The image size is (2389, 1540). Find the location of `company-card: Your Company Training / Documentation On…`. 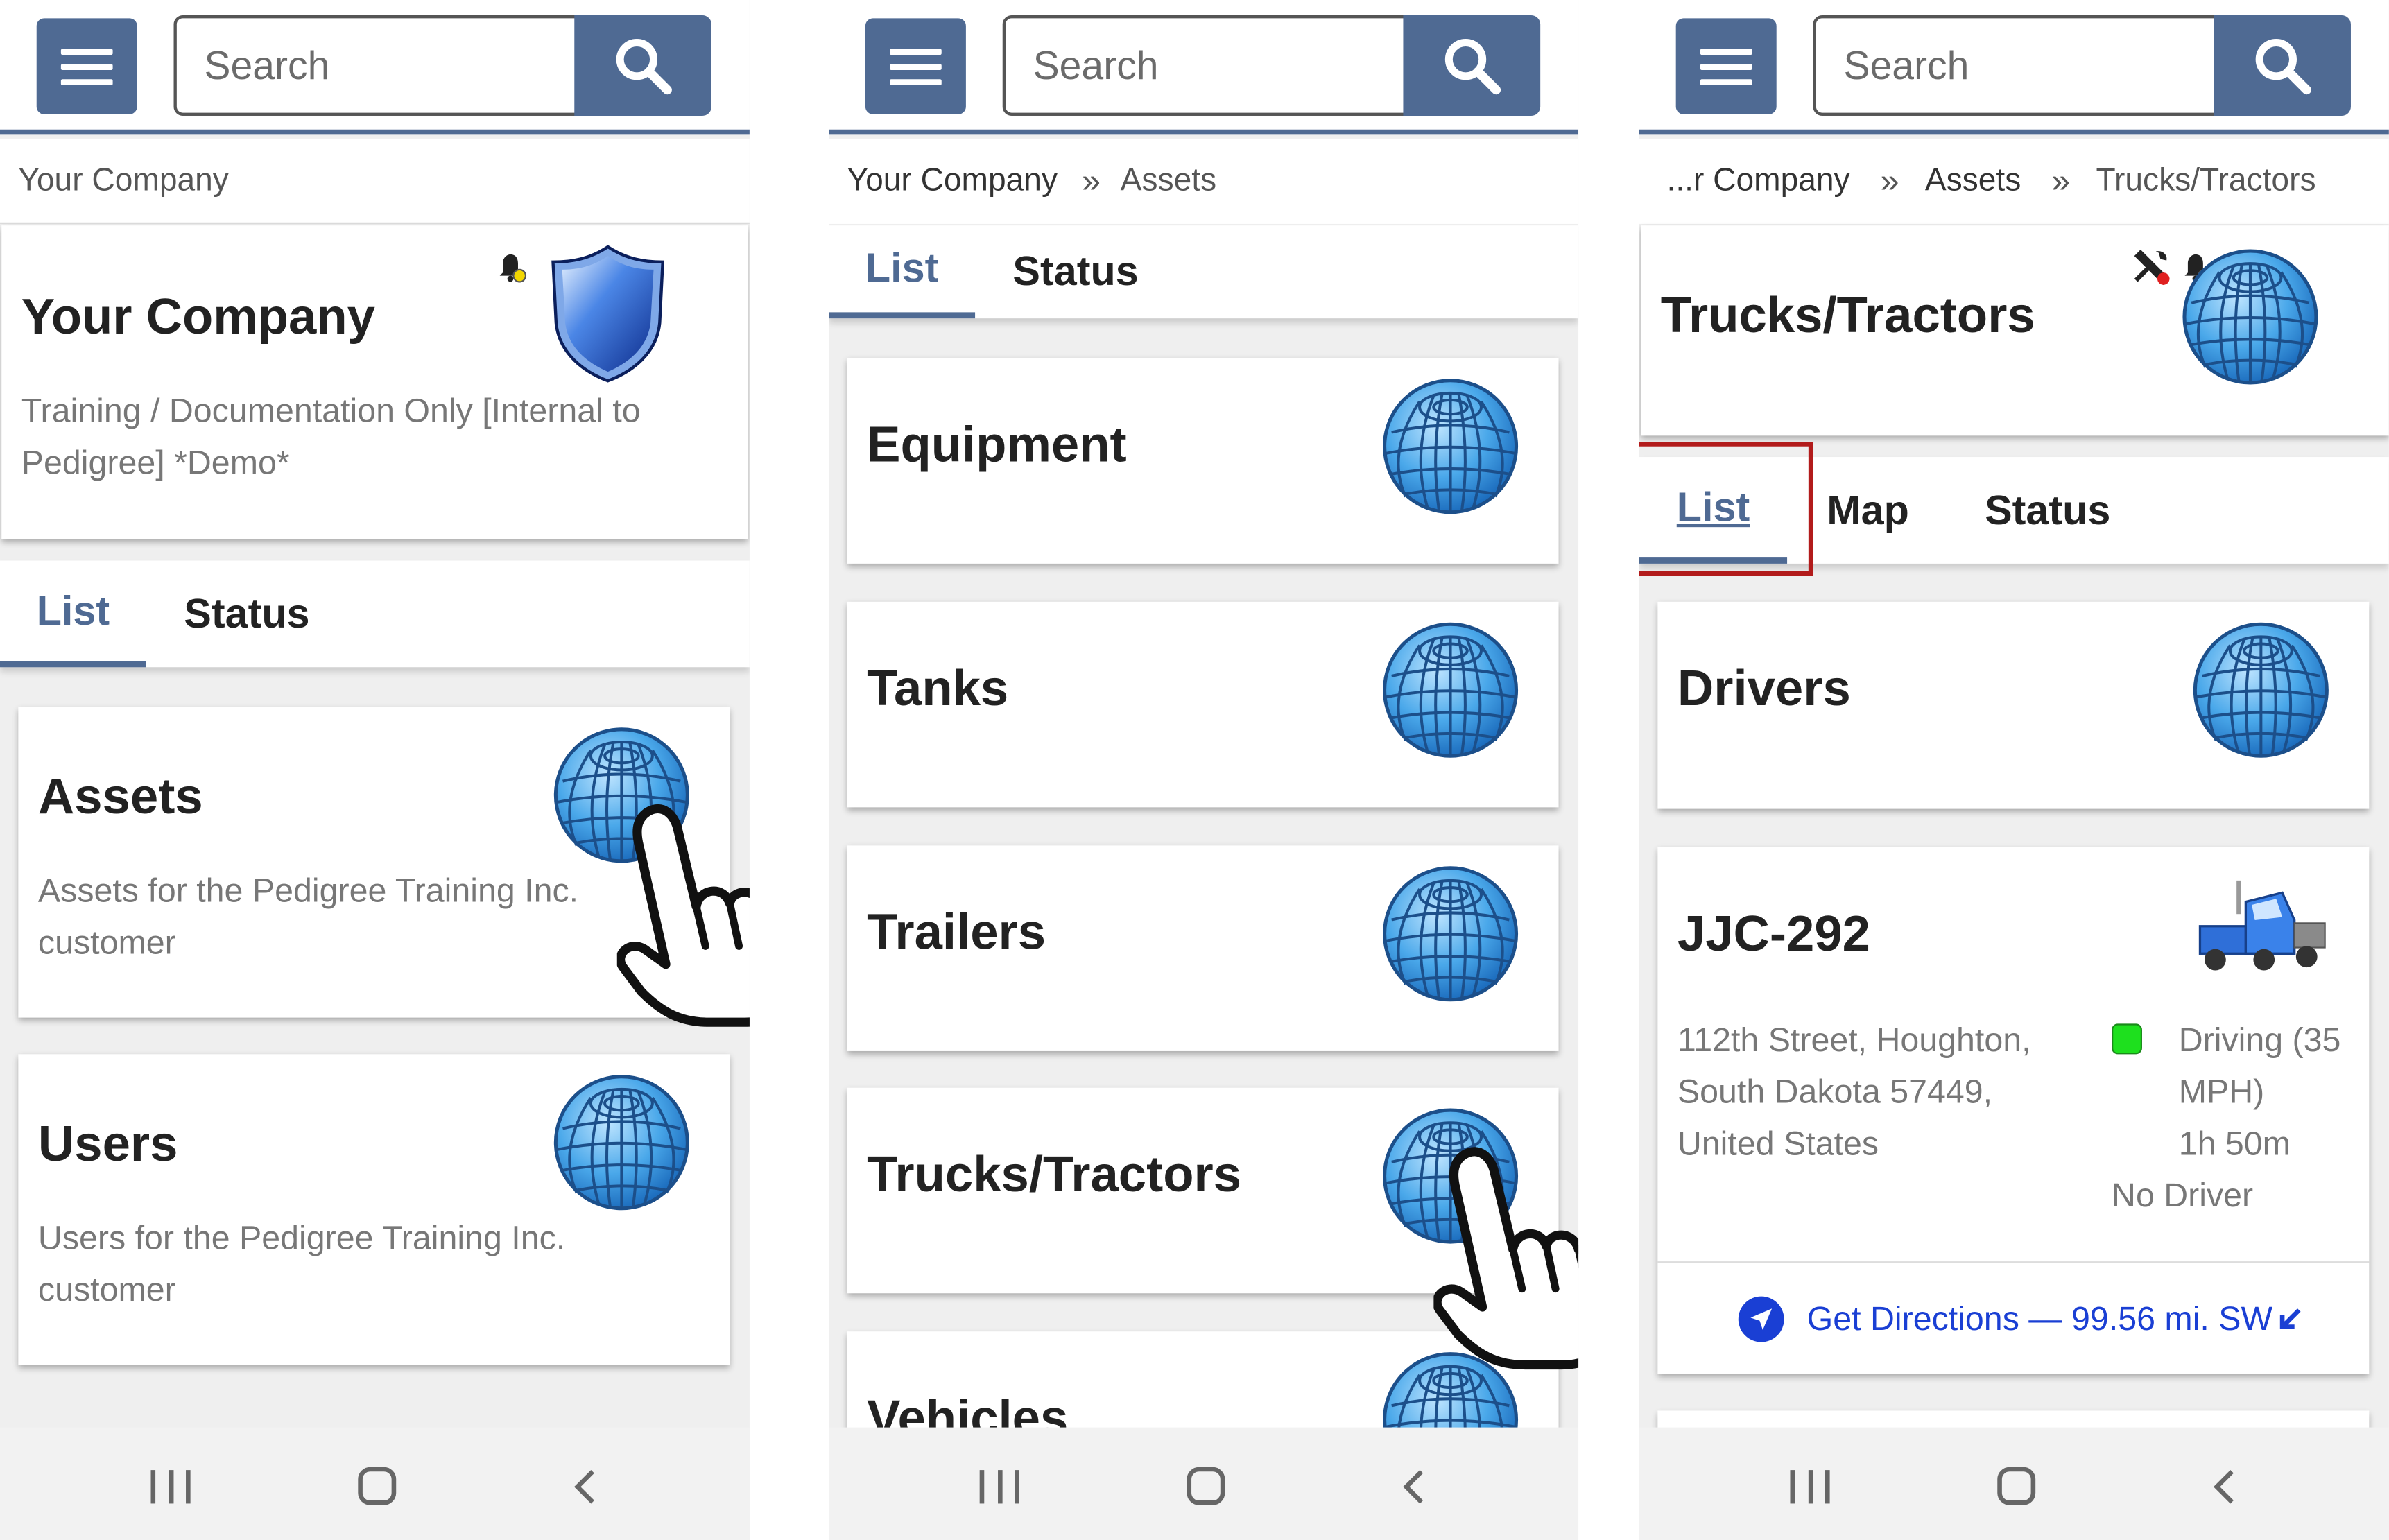

company-card: Your Company Training / Documentation On… is located at coordinates (374, 382).